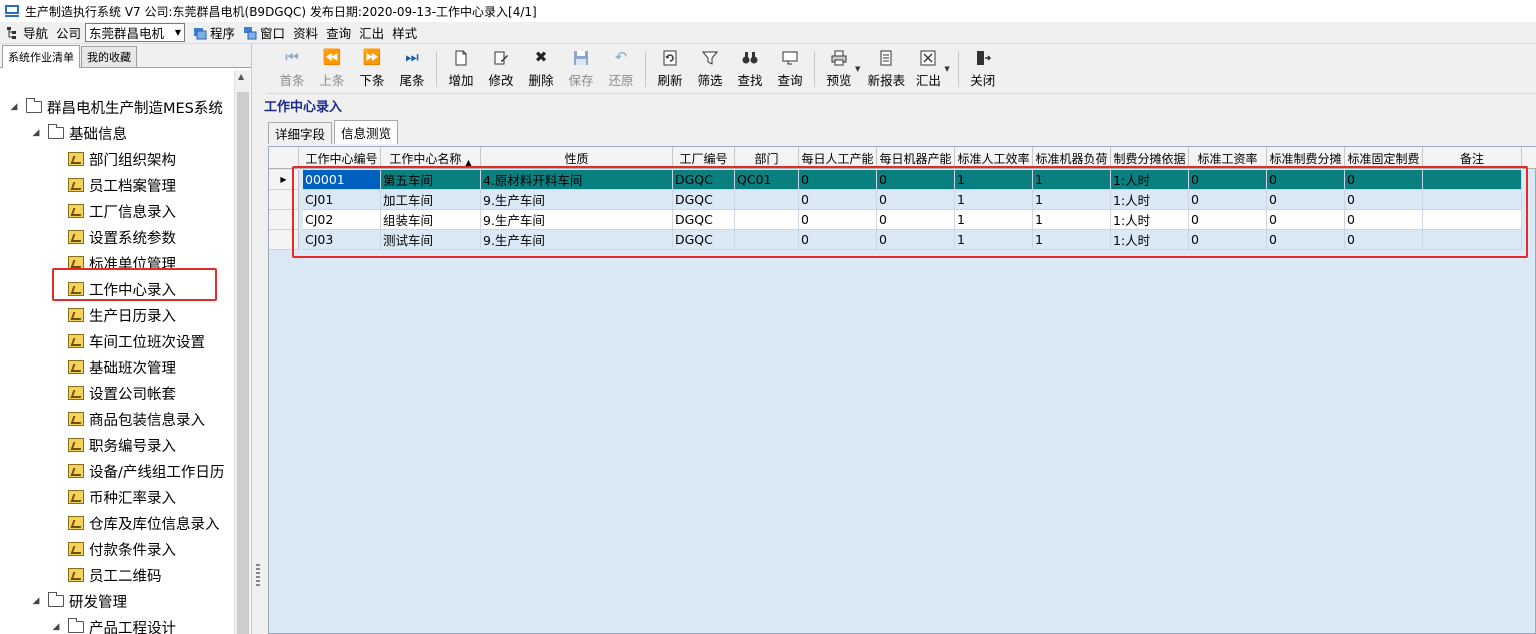 This screenshot has height=634, width=1536. What do you see at coordinates (135, 32) in the screenshot?
I see `company-select: 东莞群昌电机 ▼` at bounding box center [135, 32].